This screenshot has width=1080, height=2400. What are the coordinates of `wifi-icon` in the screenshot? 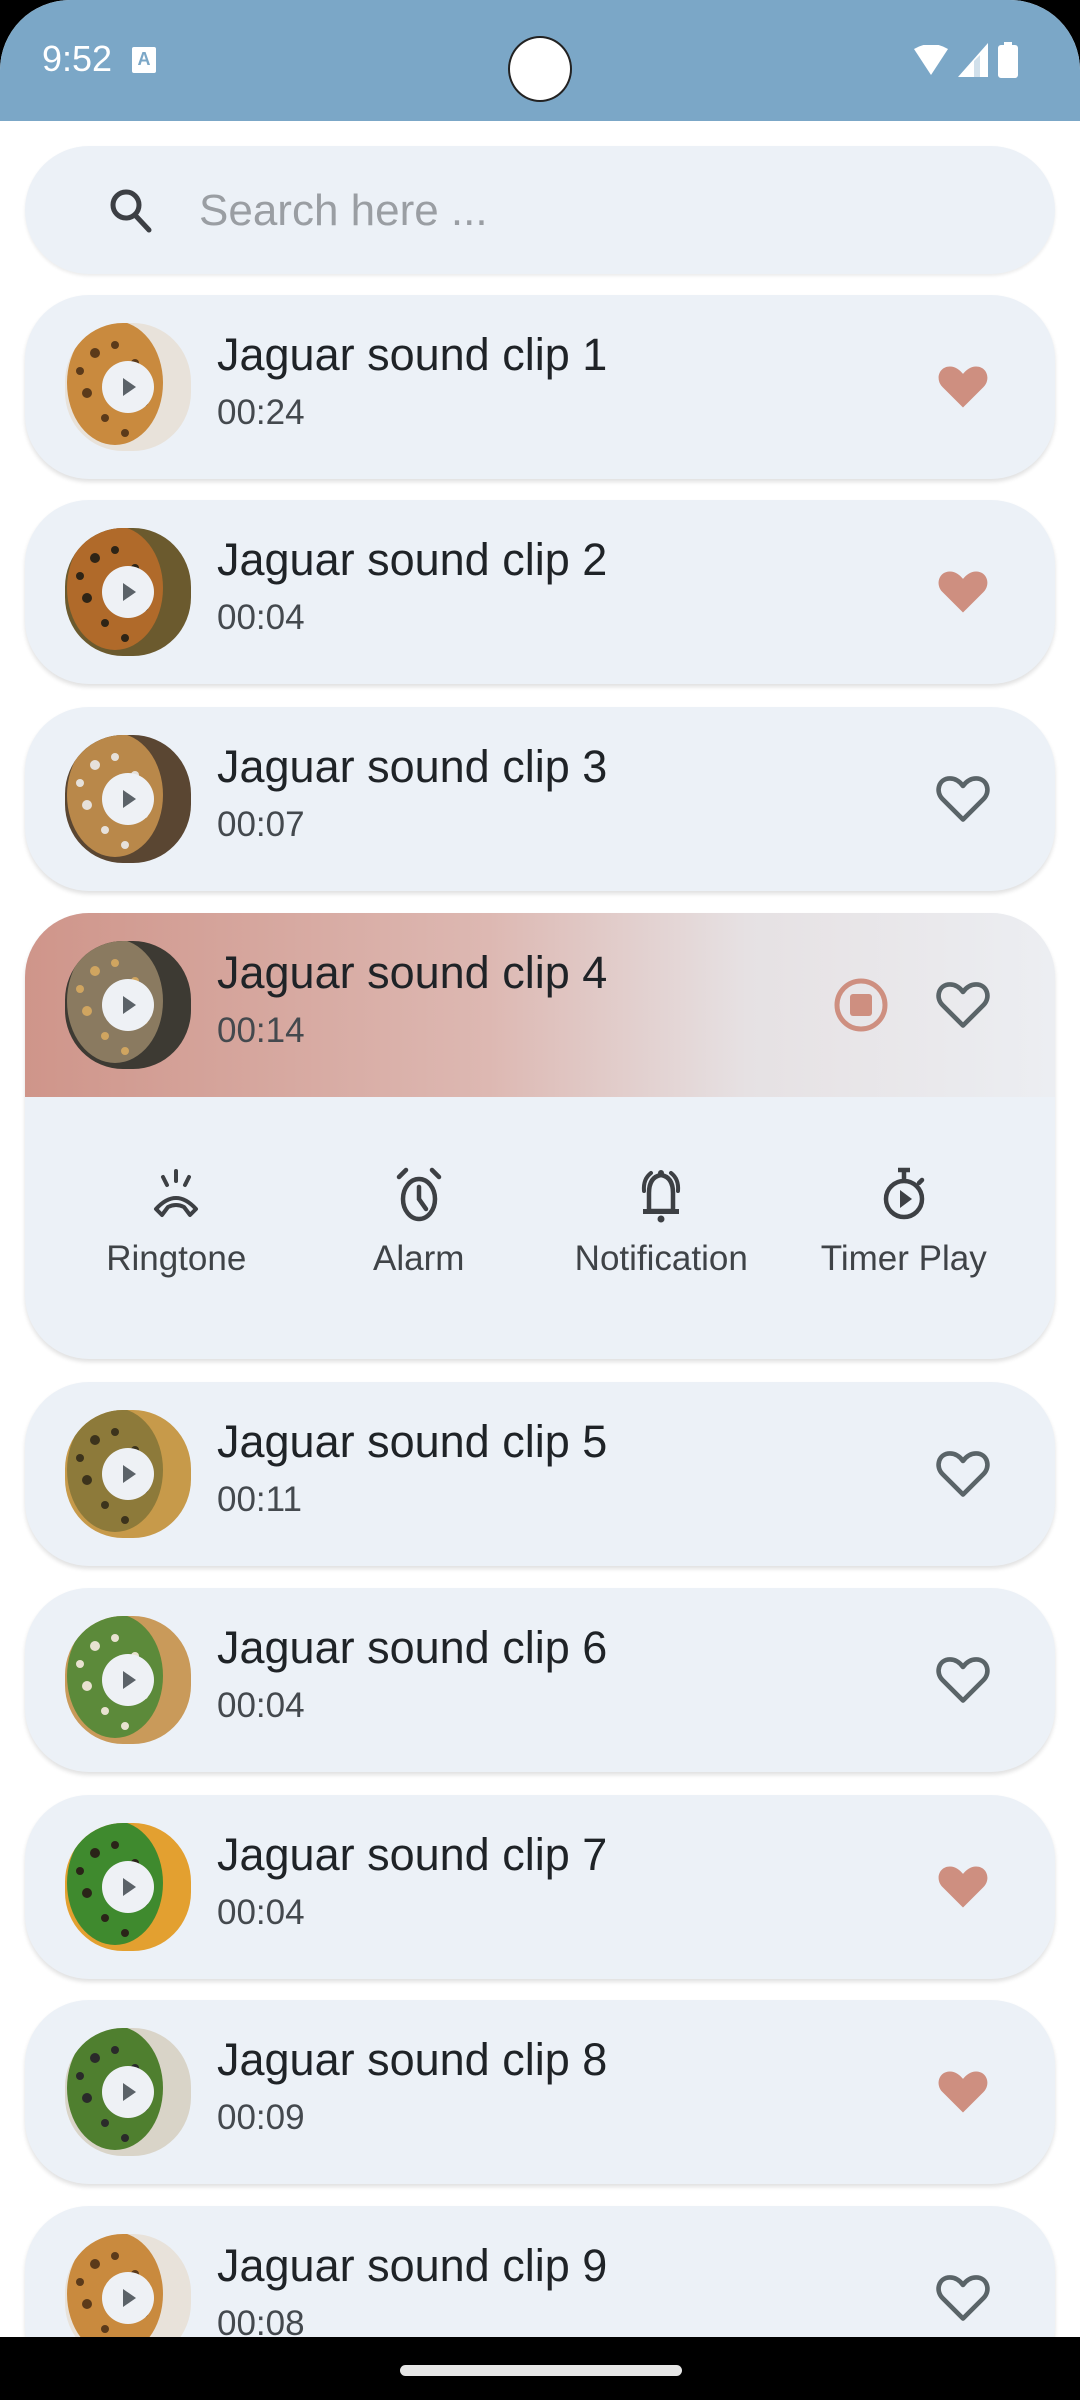 It's located at (931, 60).